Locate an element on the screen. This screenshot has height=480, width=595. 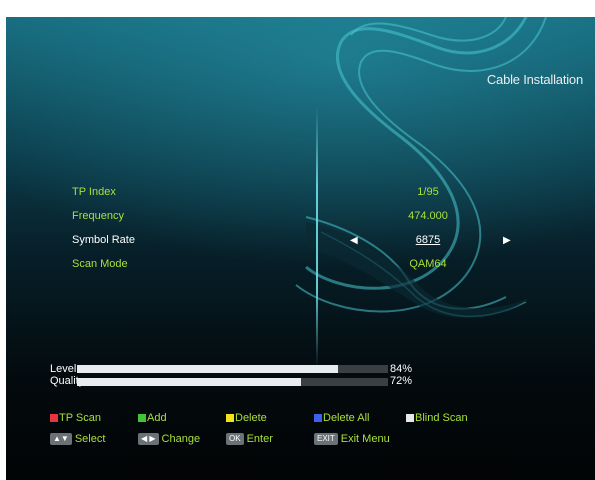
red-key-icon is located at coordinates (54, 418).